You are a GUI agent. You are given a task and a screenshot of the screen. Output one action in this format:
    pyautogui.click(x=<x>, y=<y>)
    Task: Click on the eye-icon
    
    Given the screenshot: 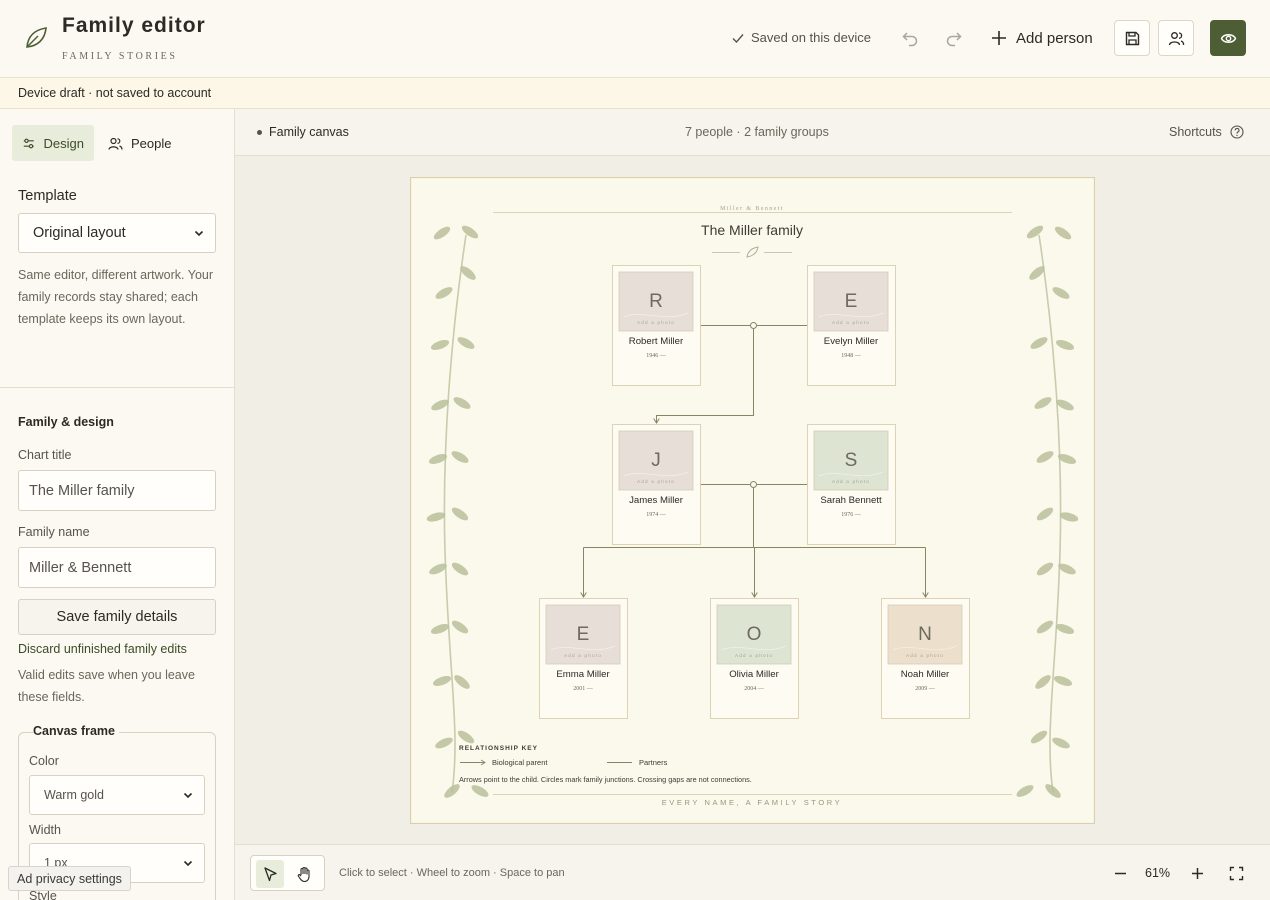 What is the action you would take?
    pyautogui.click(x=1228, y=38)
    